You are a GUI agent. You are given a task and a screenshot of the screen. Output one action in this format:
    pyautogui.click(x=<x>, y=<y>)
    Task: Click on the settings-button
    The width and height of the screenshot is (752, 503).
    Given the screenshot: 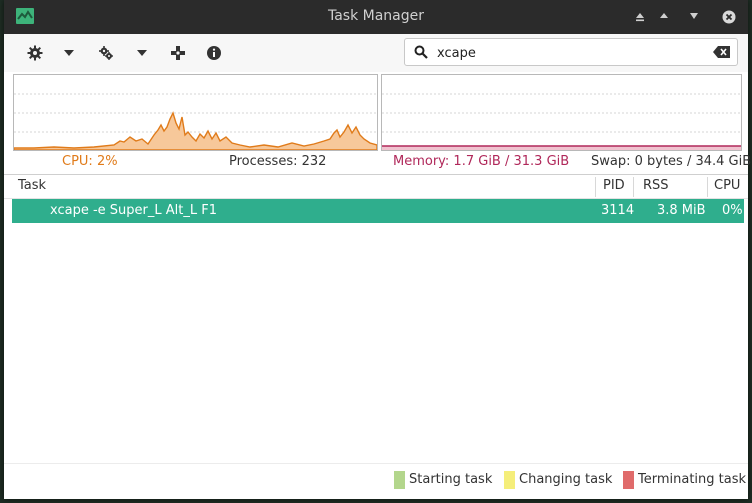 What is the action you would take?
    pyautogui.click(x=35, y=53)
    